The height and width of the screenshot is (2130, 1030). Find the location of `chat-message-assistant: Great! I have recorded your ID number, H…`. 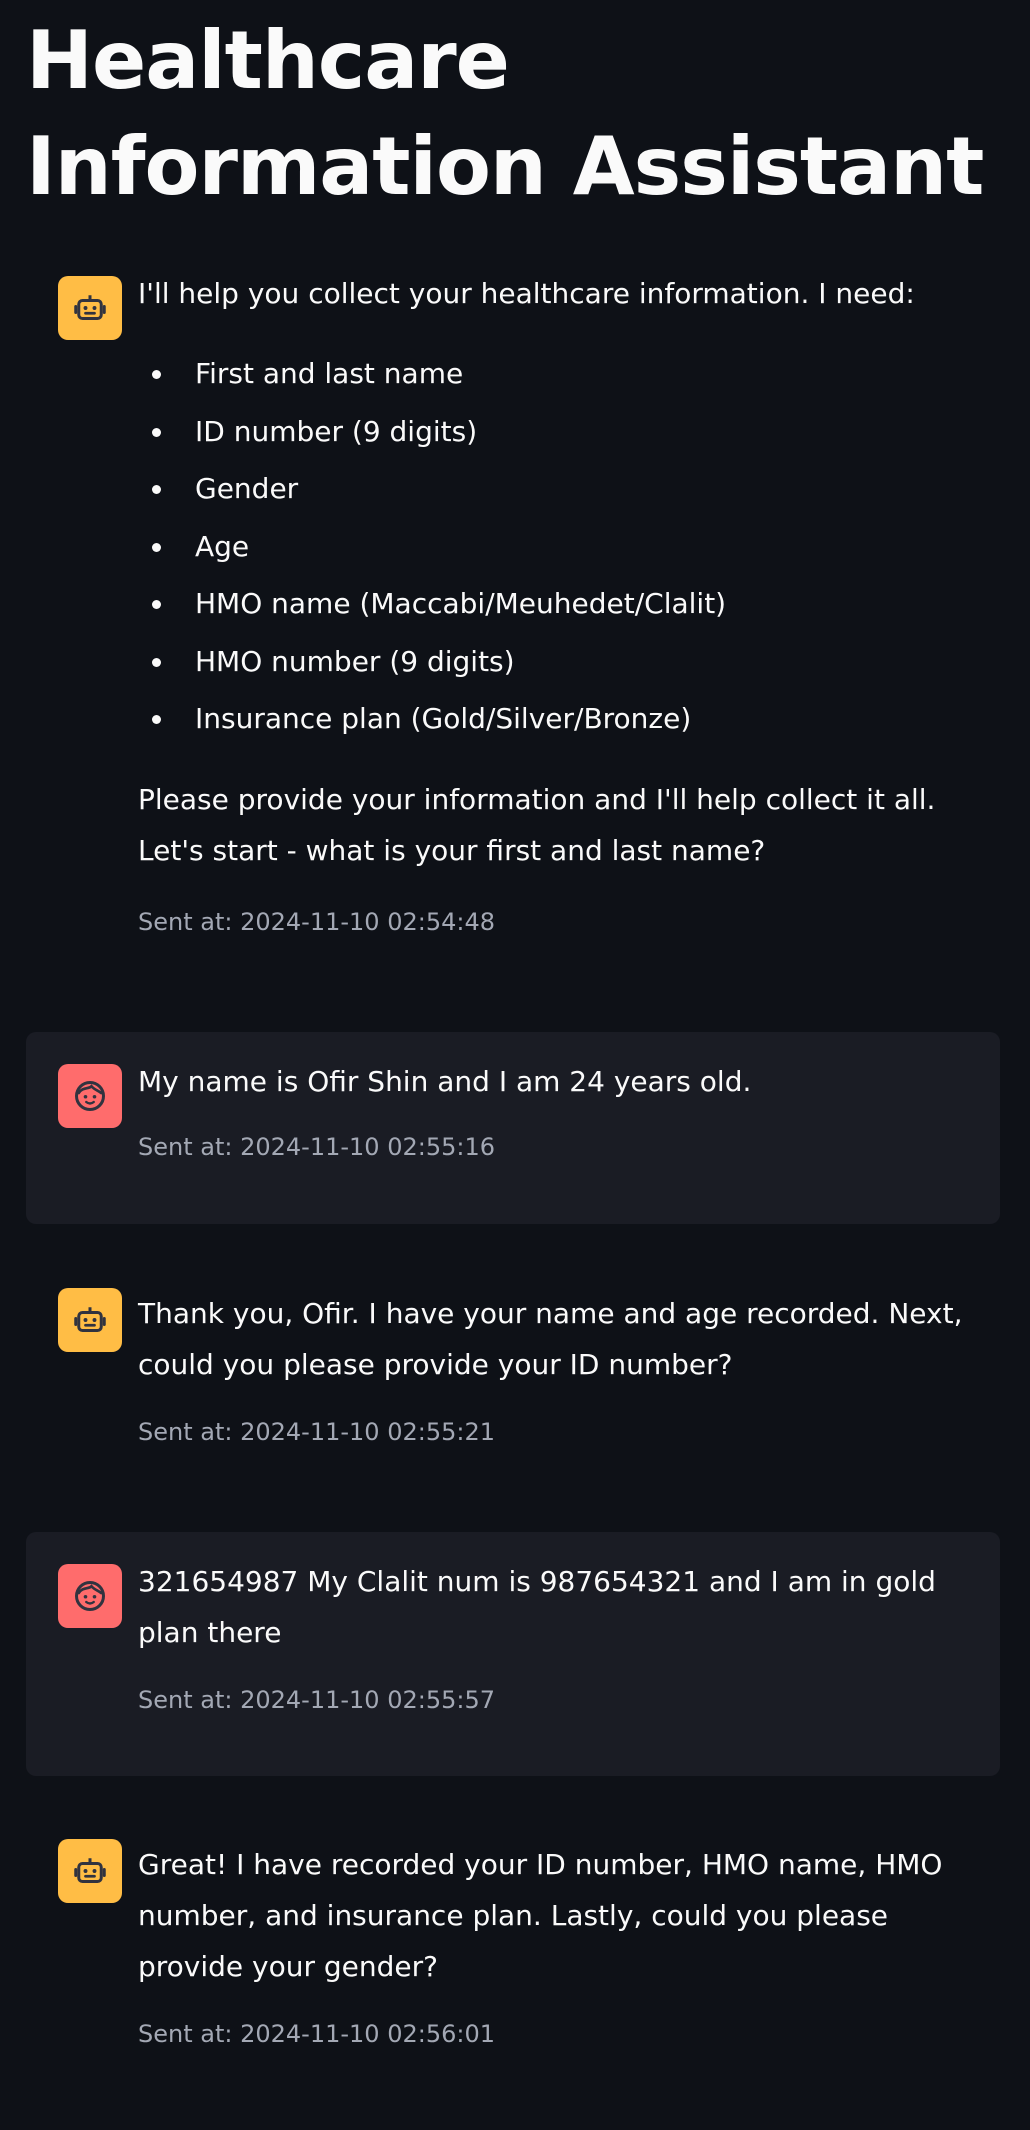

chat-message-assistant: Great! I have recorded your ID number, H… is located at coordinates (513, 1950).